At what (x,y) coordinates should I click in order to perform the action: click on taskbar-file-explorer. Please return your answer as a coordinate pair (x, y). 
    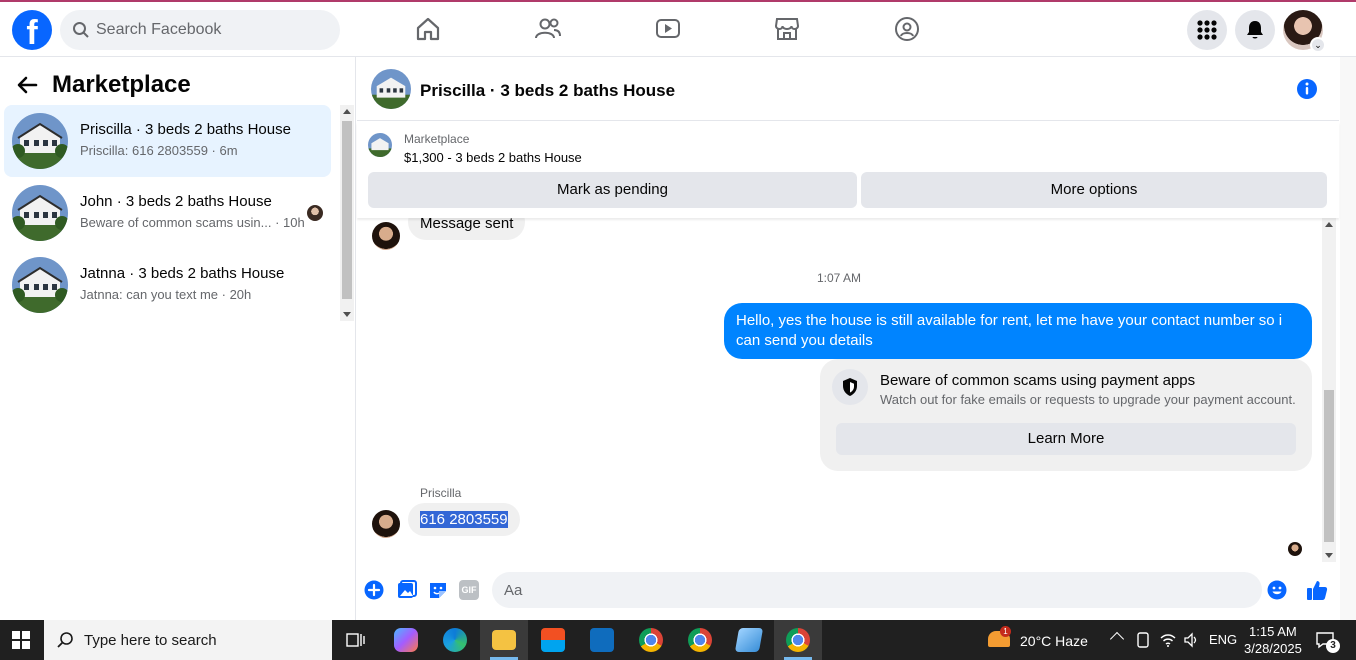
    Looking at the image, I should click on (504, 640).